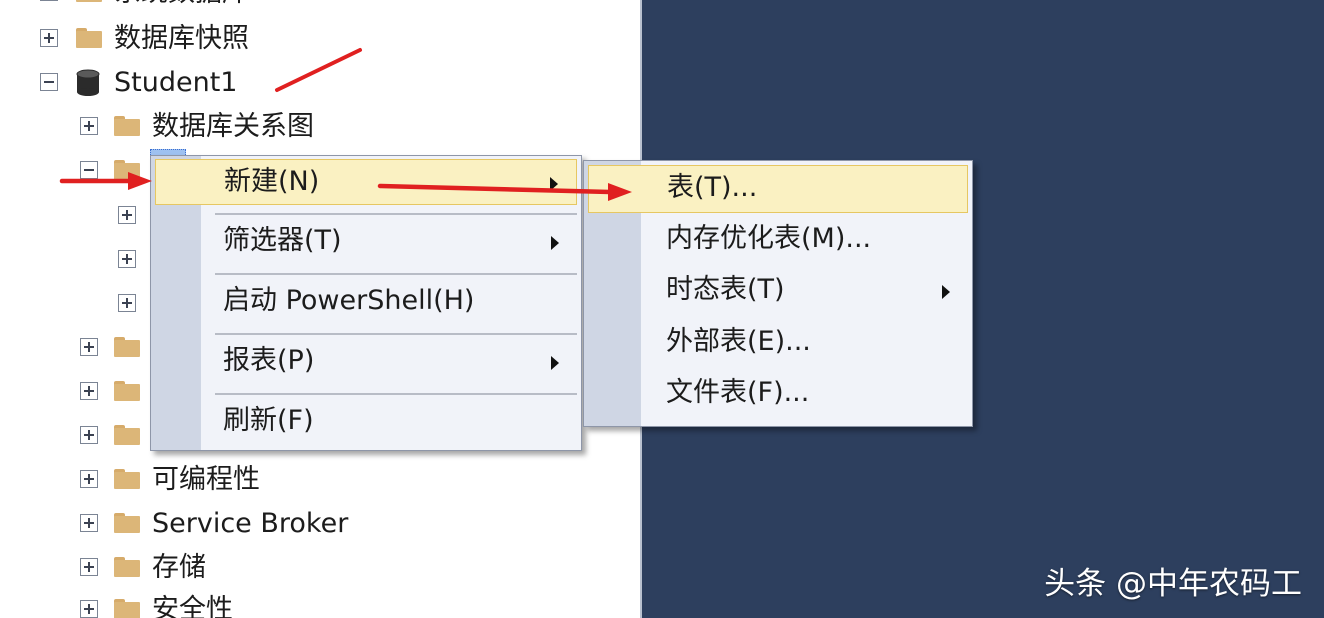 The height and width of the screenshot is (618, 1324). Describe the element at coordinates (179, 567) in the screenshot. I see `tree-node-label: 存储` at that location.